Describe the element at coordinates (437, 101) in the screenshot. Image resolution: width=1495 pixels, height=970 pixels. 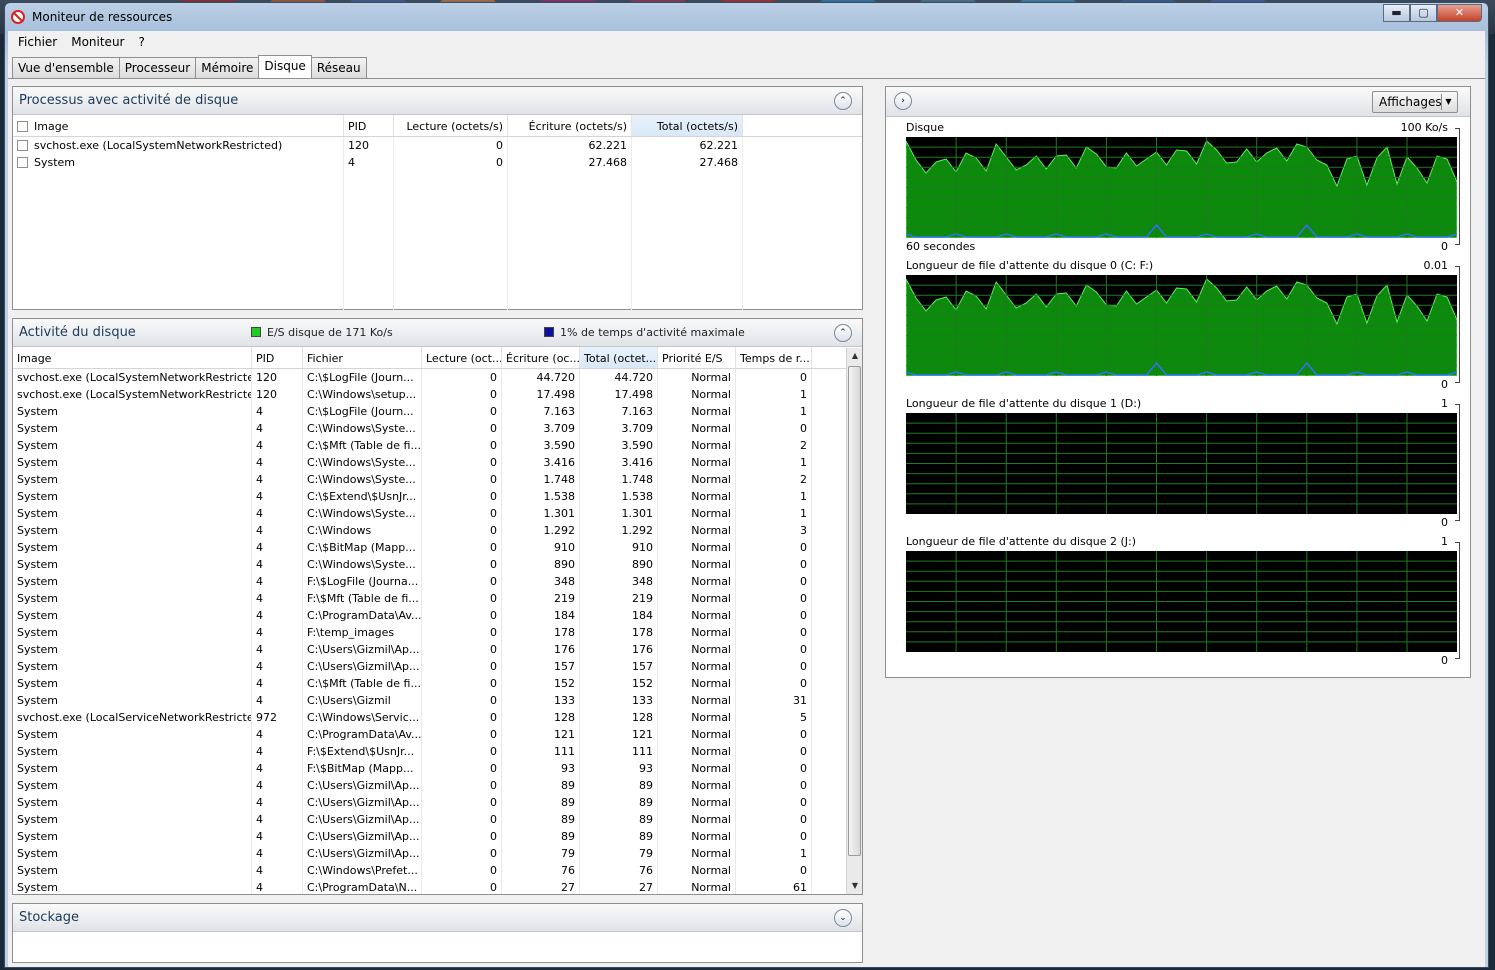
I see `processes-header: Processus avec activité de disque ⌃` at that location.